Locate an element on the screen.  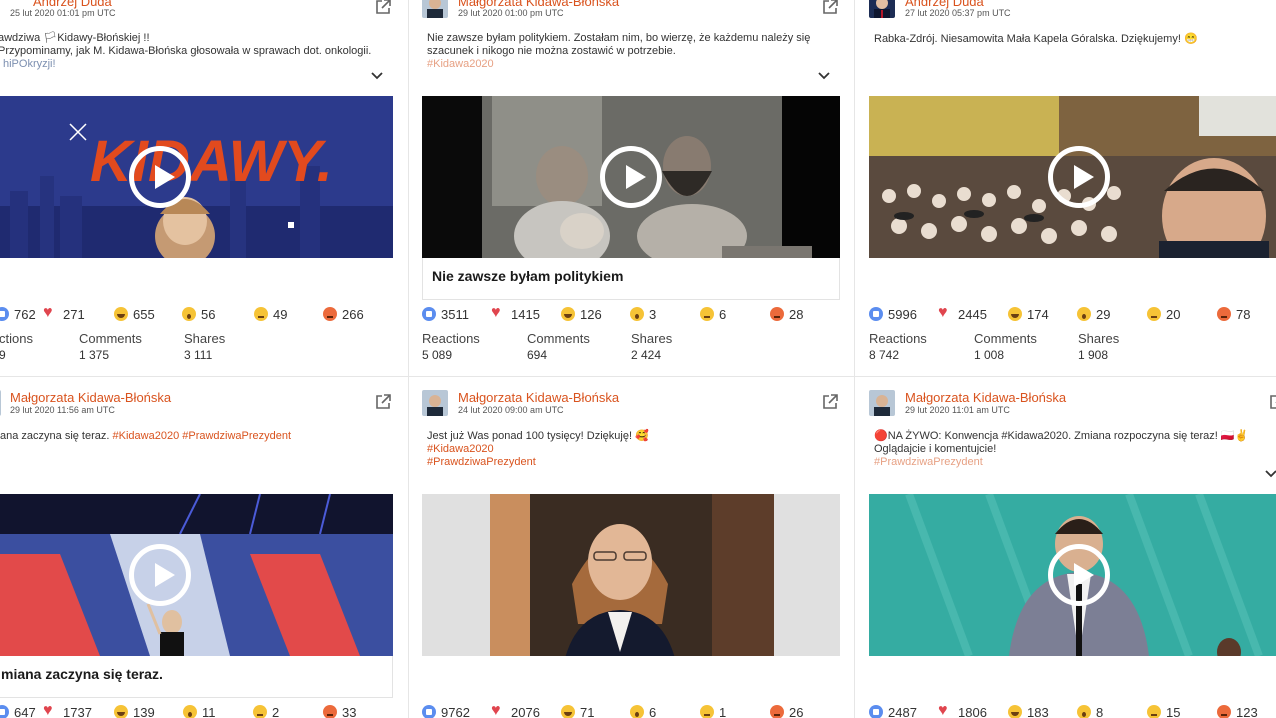
reaction-haha: 655 is located at coordinates (134, 316).